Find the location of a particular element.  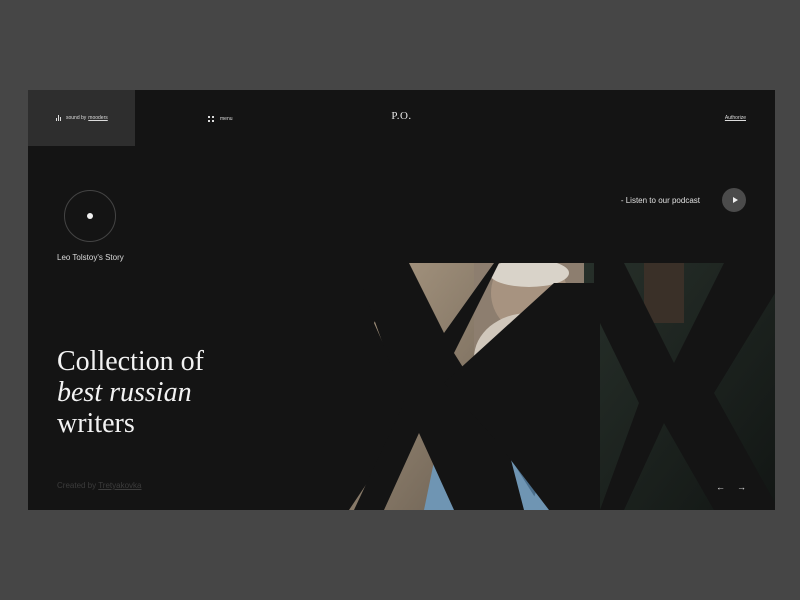

slider-navigation: ← → is located at coordinates (731, 487).